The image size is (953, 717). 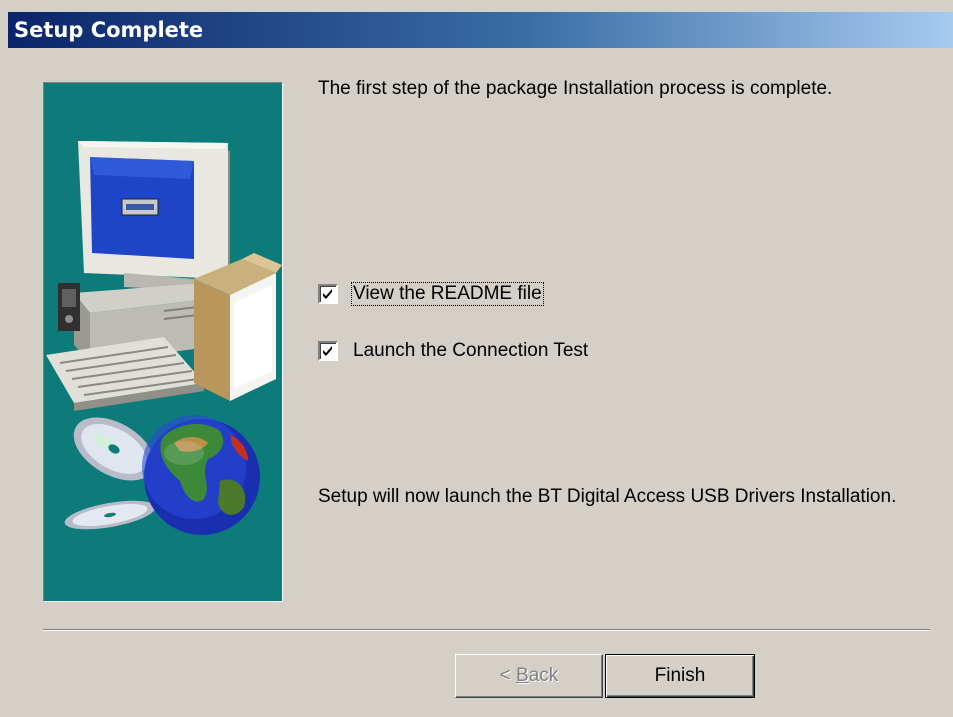 I want to click on back-button-prefix: <, so click(x=508, y=675).